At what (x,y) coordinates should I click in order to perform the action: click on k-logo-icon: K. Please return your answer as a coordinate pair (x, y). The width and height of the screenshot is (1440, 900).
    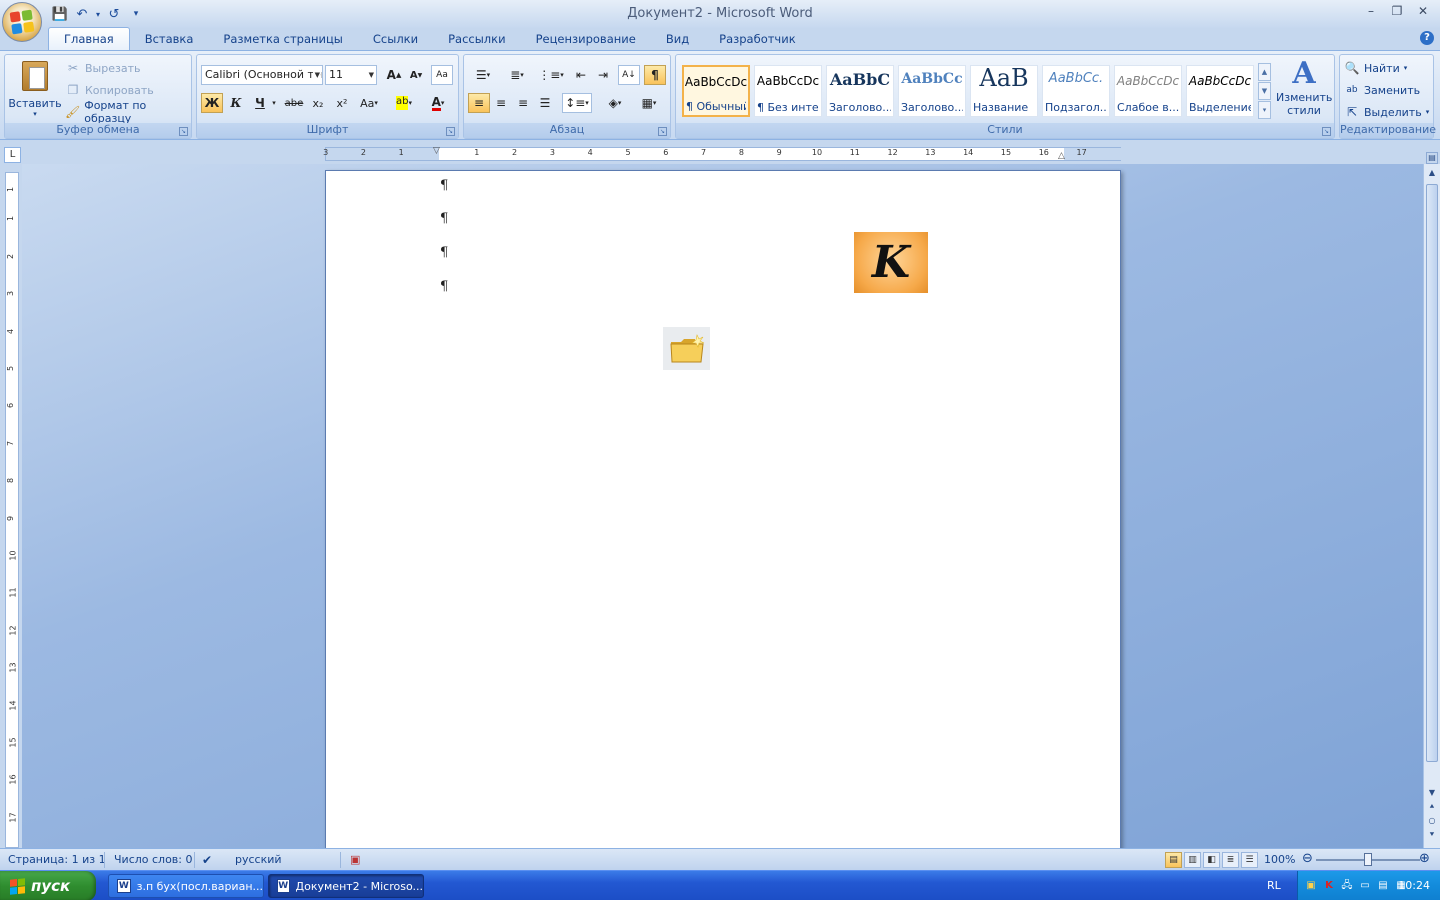
    Looking at the image, I should click on (891, 262).